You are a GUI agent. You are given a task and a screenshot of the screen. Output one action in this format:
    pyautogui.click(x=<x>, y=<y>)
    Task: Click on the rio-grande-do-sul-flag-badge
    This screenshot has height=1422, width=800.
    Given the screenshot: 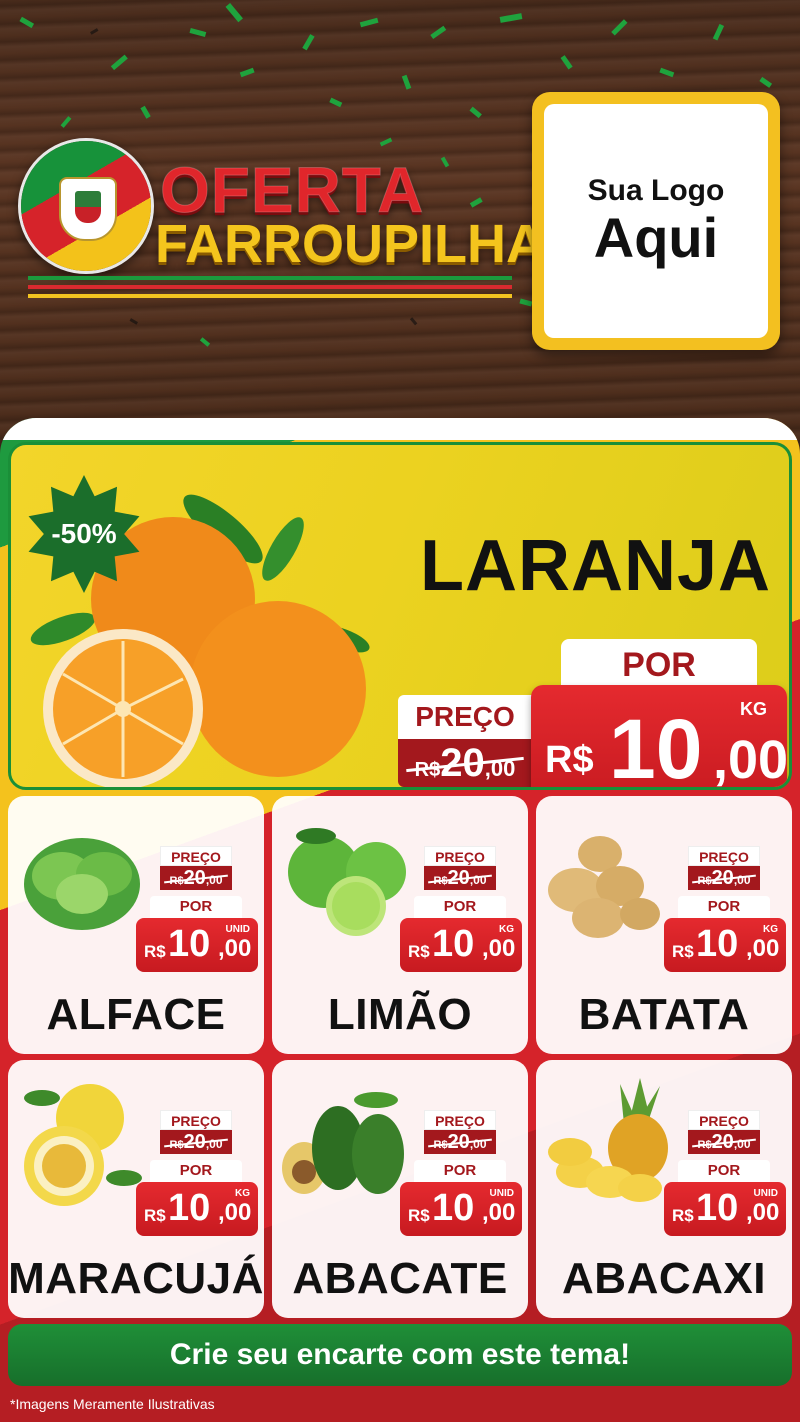 What is the action you would take?
    pyautogui.click(x=86, y=206)
    